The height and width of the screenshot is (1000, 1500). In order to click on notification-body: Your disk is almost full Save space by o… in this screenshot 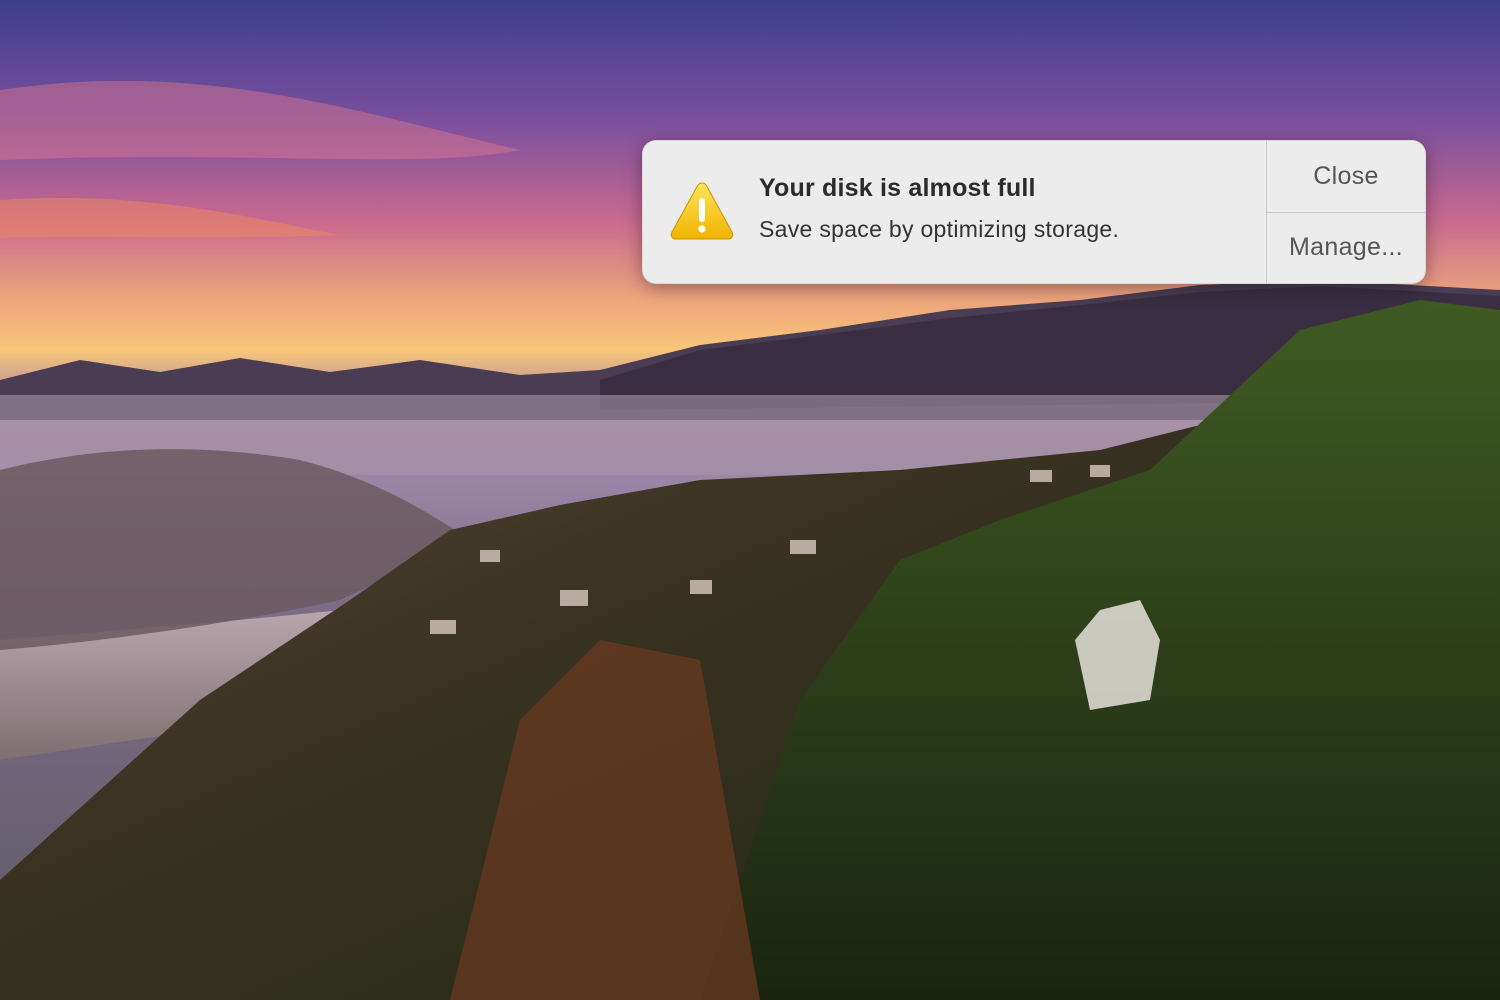, I will do `click(954, 212)`.